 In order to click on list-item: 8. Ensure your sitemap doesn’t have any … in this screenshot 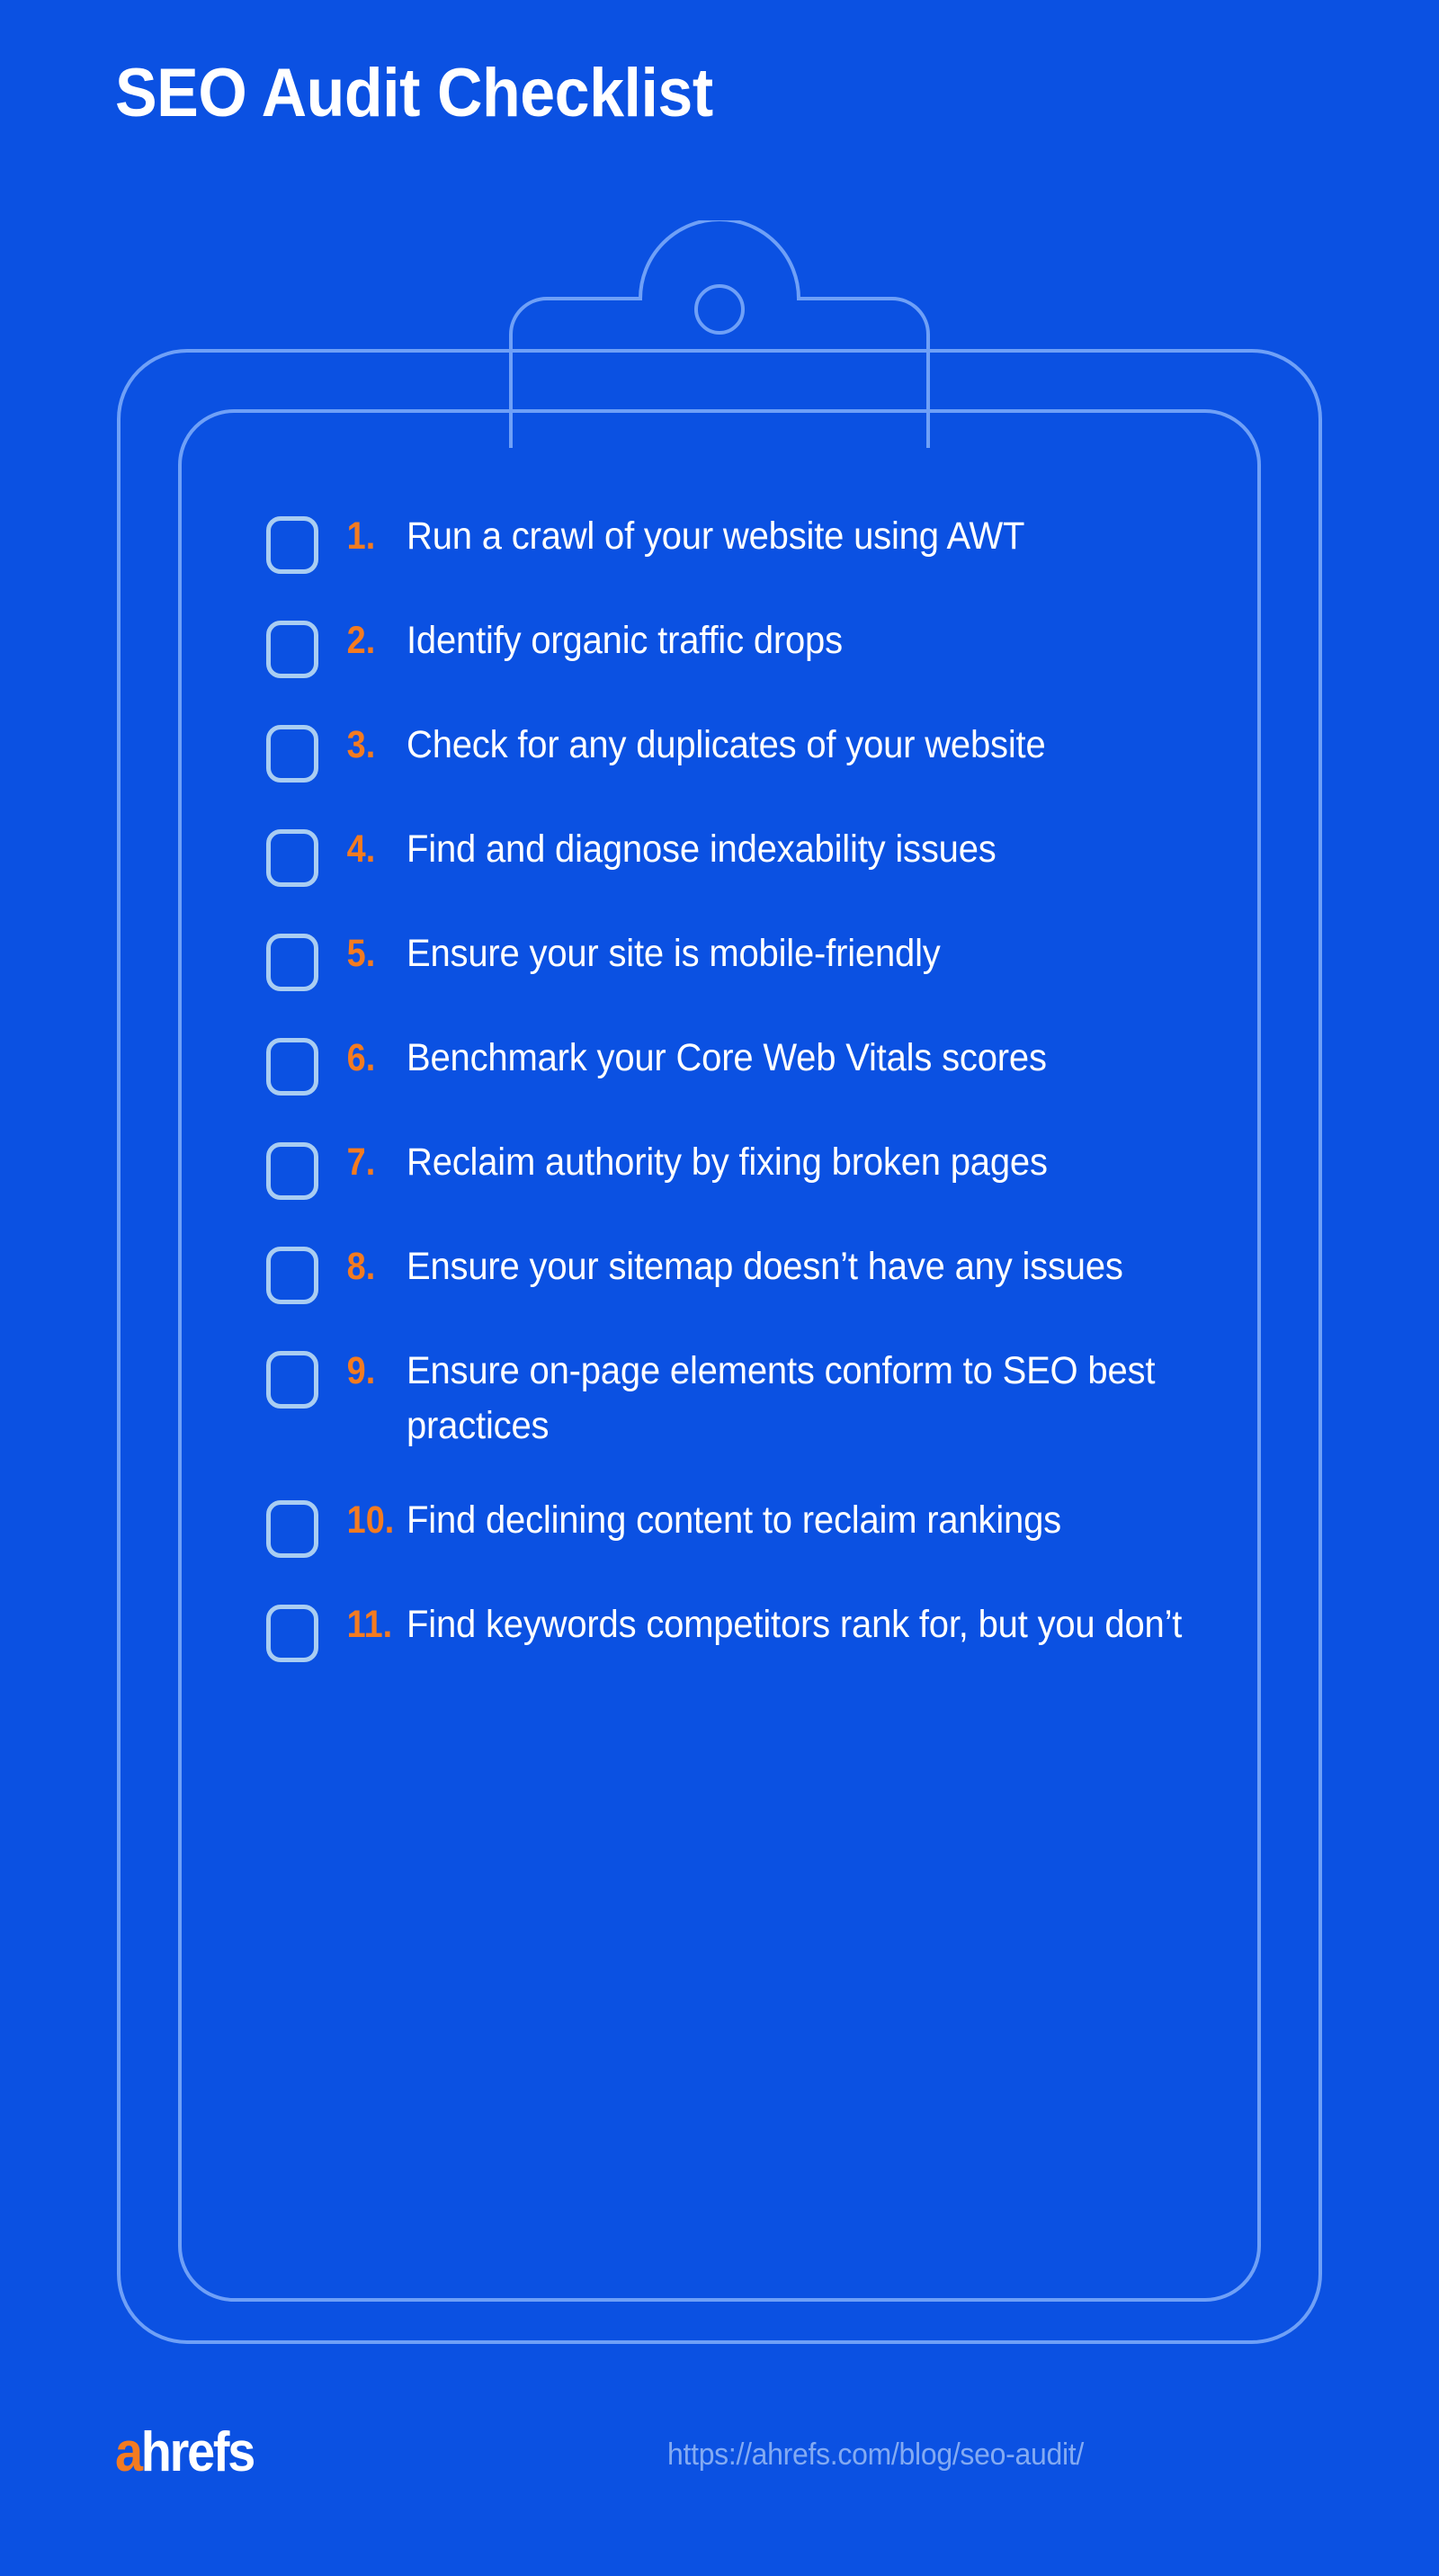, I will do `click(765, 1271)`.